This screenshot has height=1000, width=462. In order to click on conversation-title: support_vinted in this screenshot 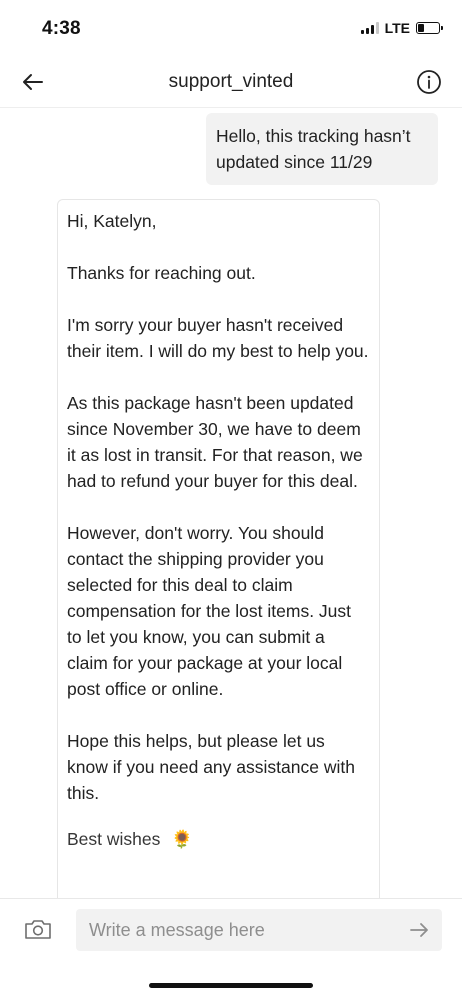, I will do `click(231, 81)`.